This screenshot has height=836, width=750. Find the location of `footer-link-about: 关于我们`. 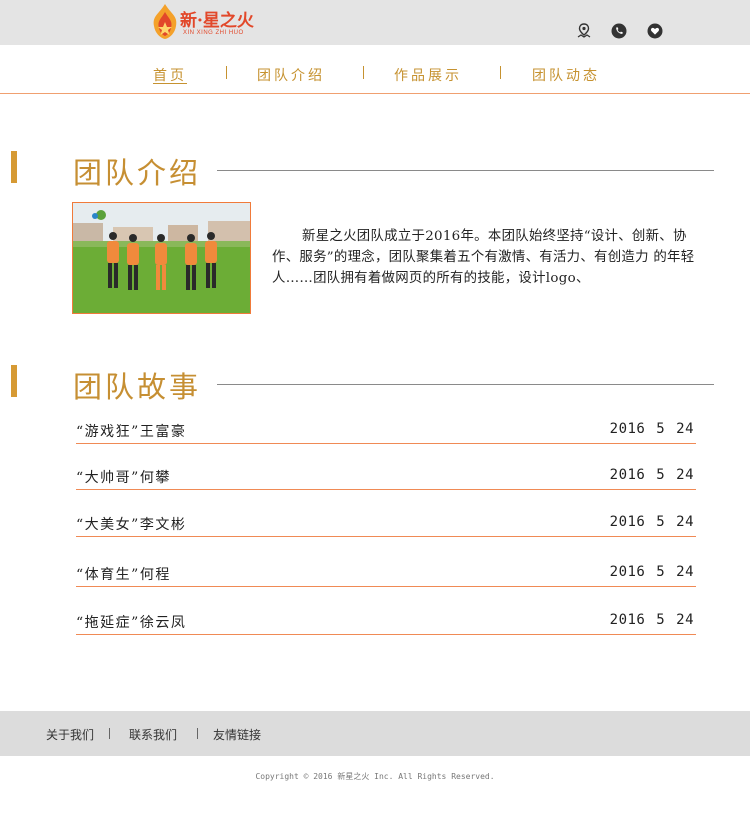

footer-link-about: 关于我们 is located at coordinates (70, 734).